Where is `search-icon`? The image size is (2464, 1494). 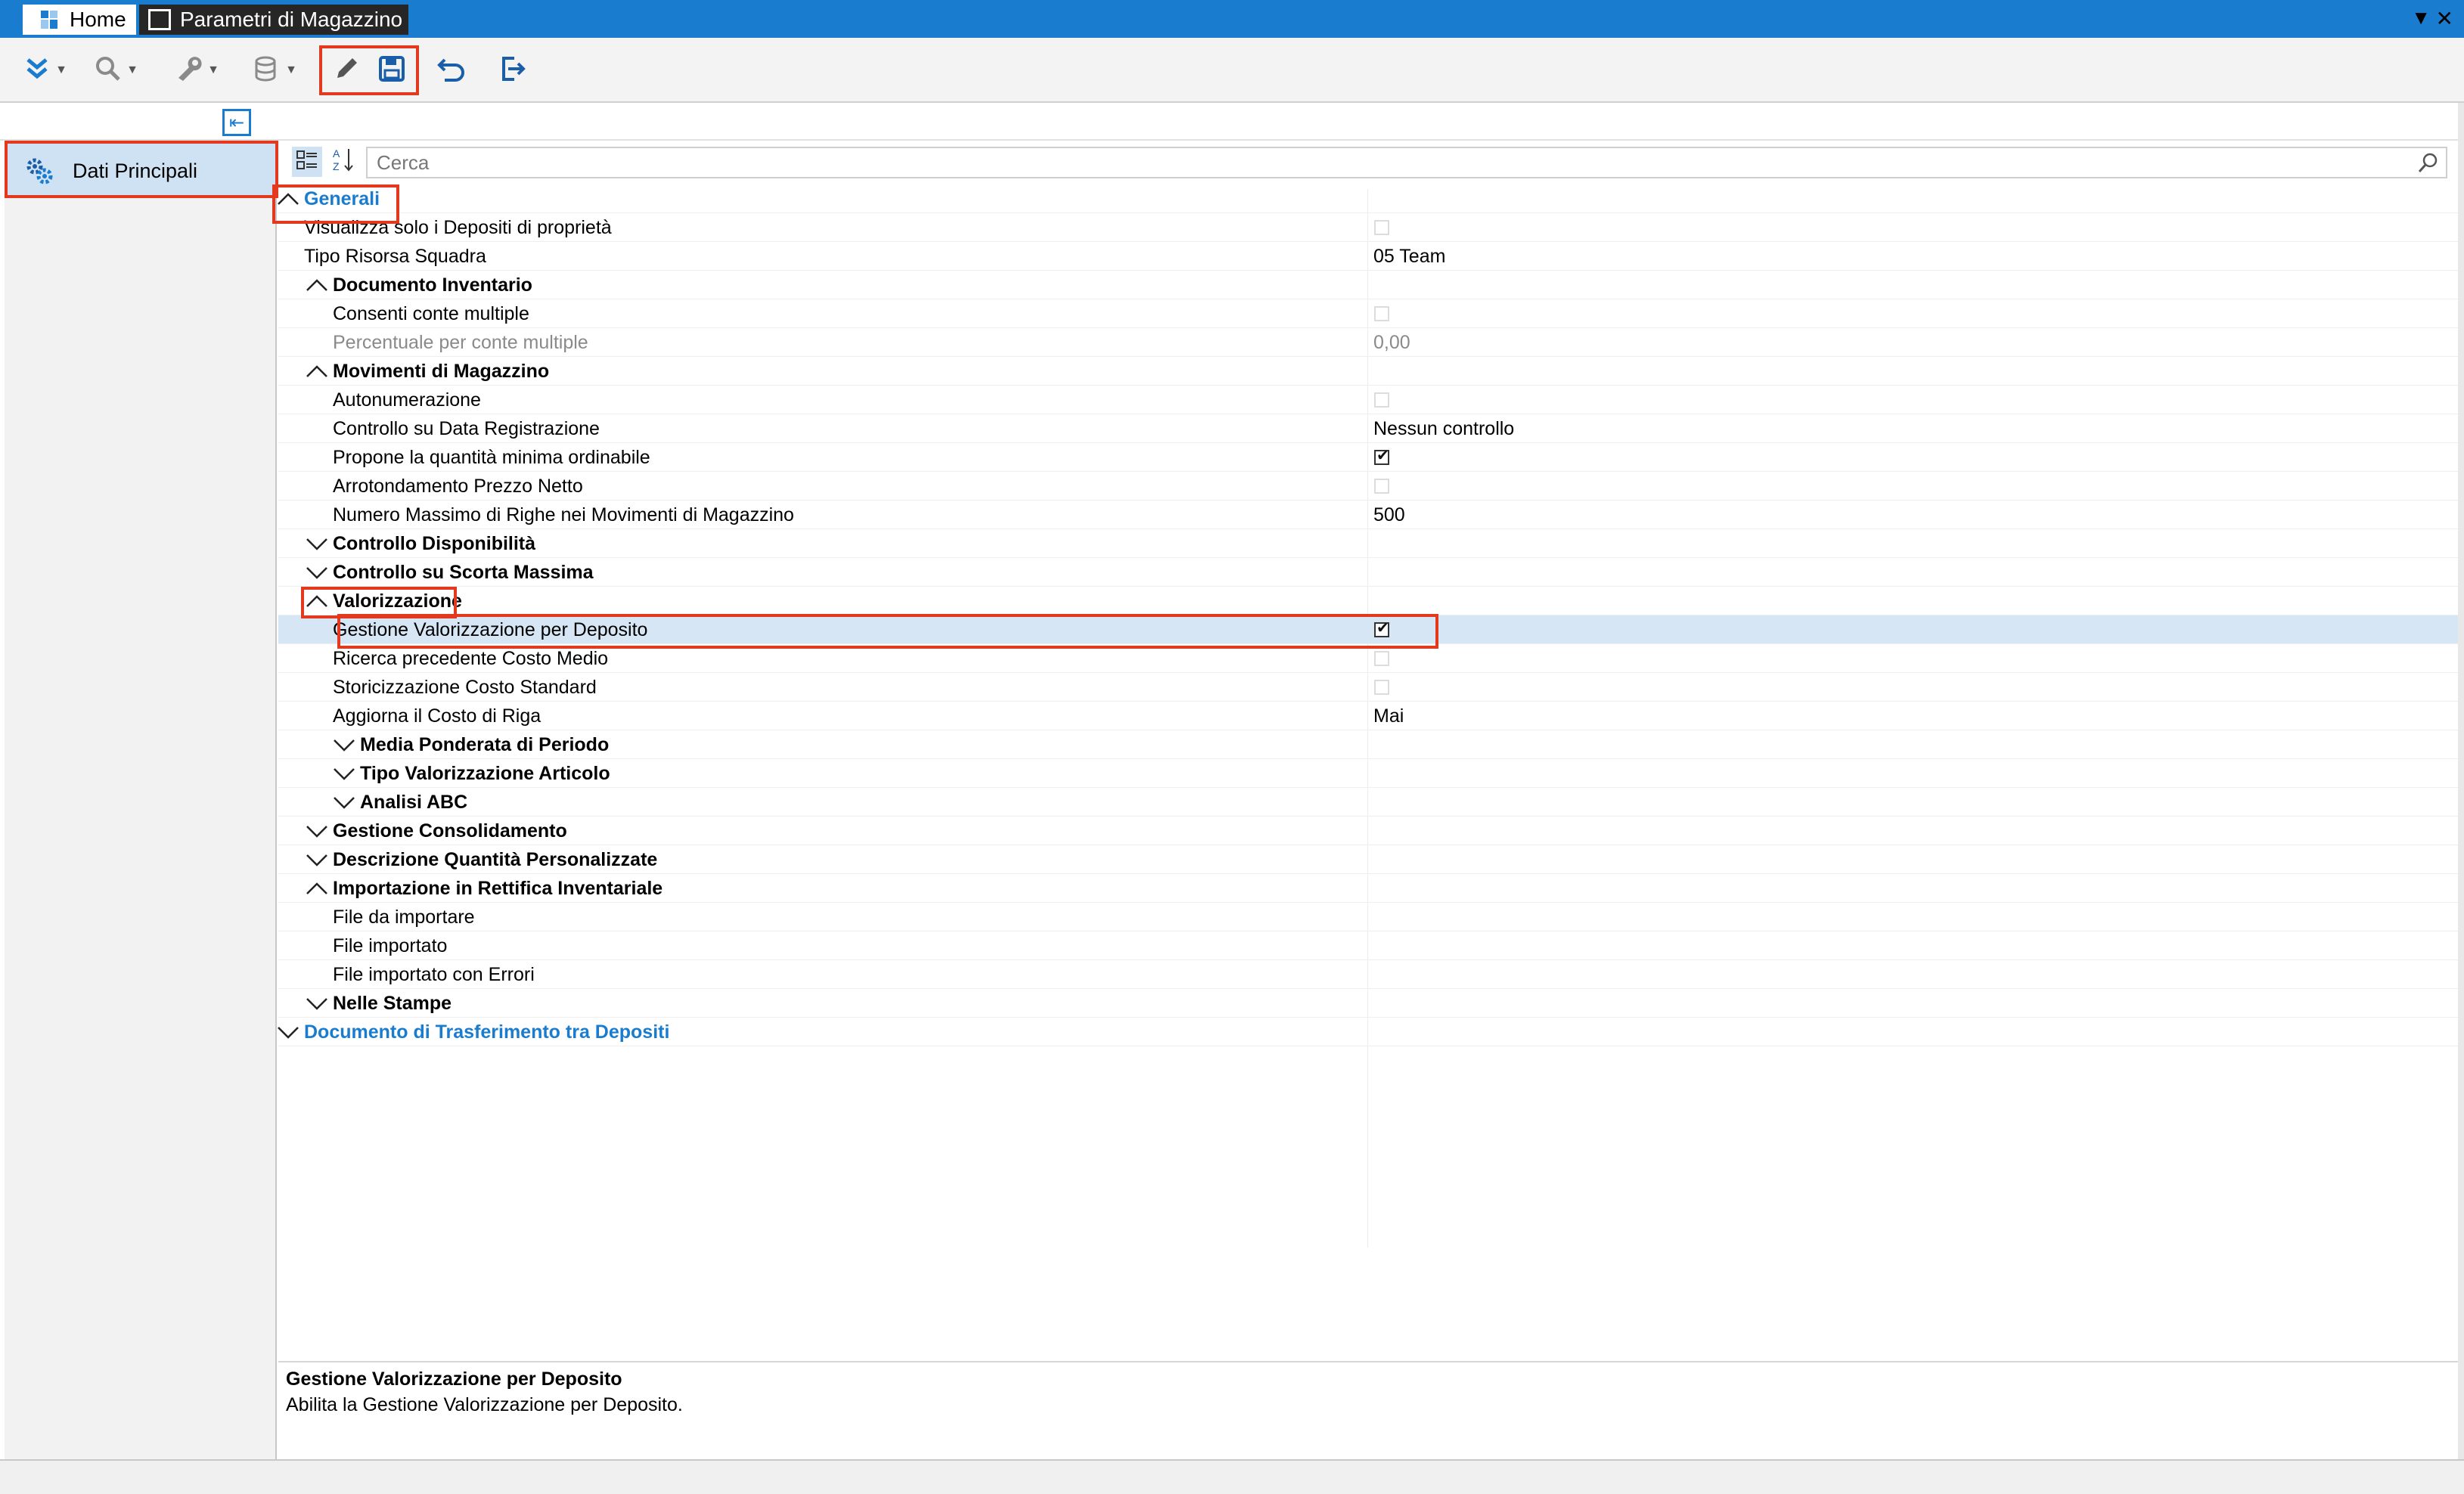
search-icon is located at coordinates (2428, 162).